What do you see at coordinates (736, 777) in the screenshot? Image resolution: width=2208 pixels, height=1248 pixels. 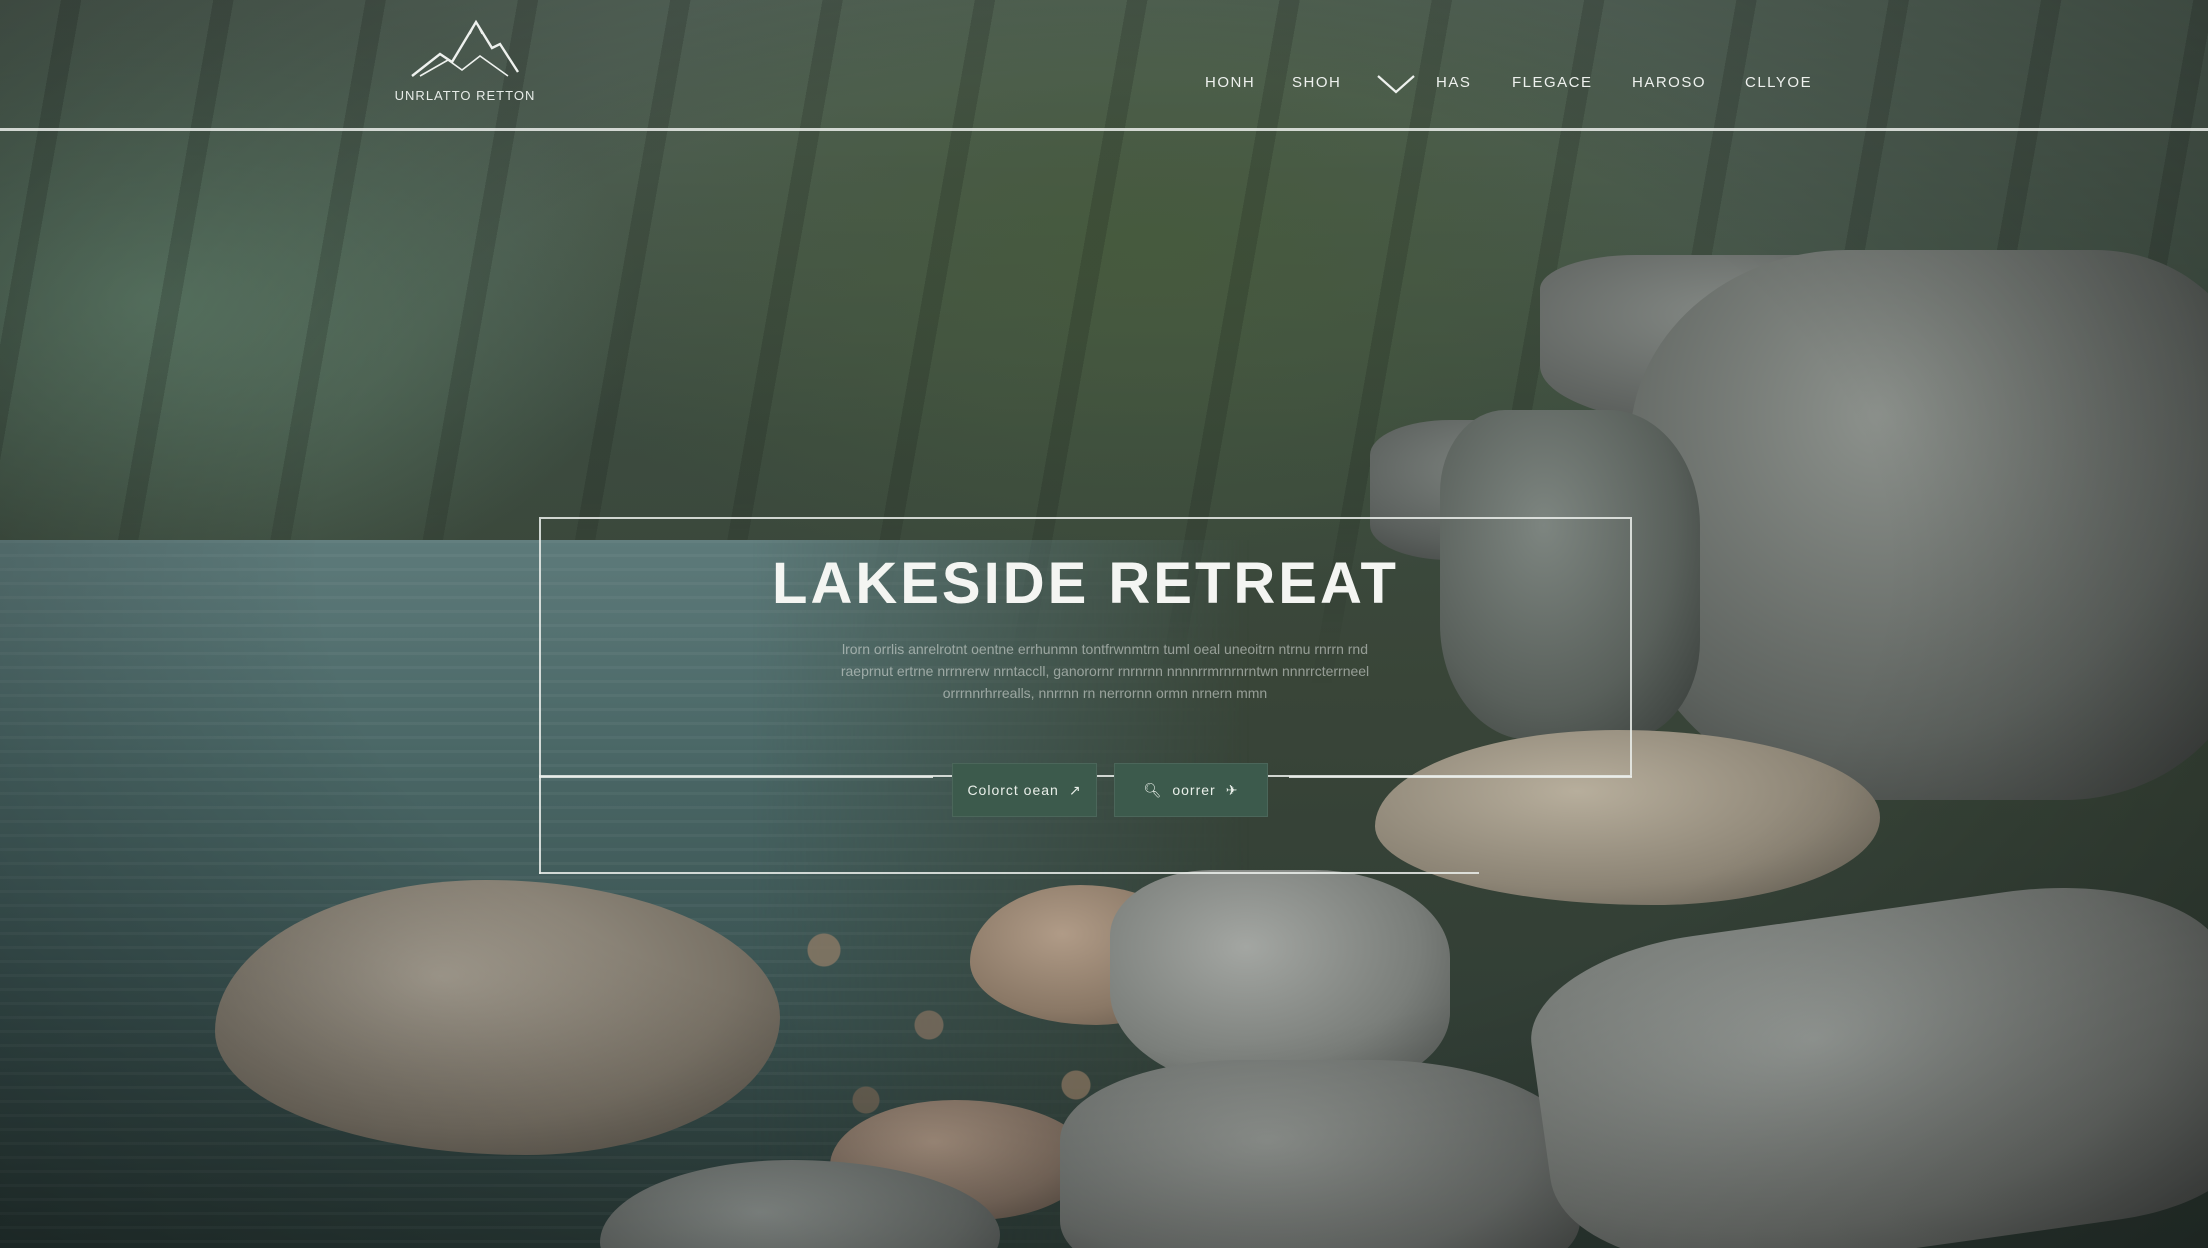 I see `hero-left-line` at bounding box center [736, 777].